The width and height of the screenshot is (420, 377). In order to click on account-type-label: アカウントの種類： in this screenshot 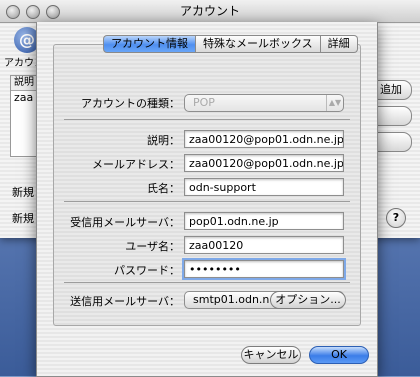, I will do `click(130, 103)`.